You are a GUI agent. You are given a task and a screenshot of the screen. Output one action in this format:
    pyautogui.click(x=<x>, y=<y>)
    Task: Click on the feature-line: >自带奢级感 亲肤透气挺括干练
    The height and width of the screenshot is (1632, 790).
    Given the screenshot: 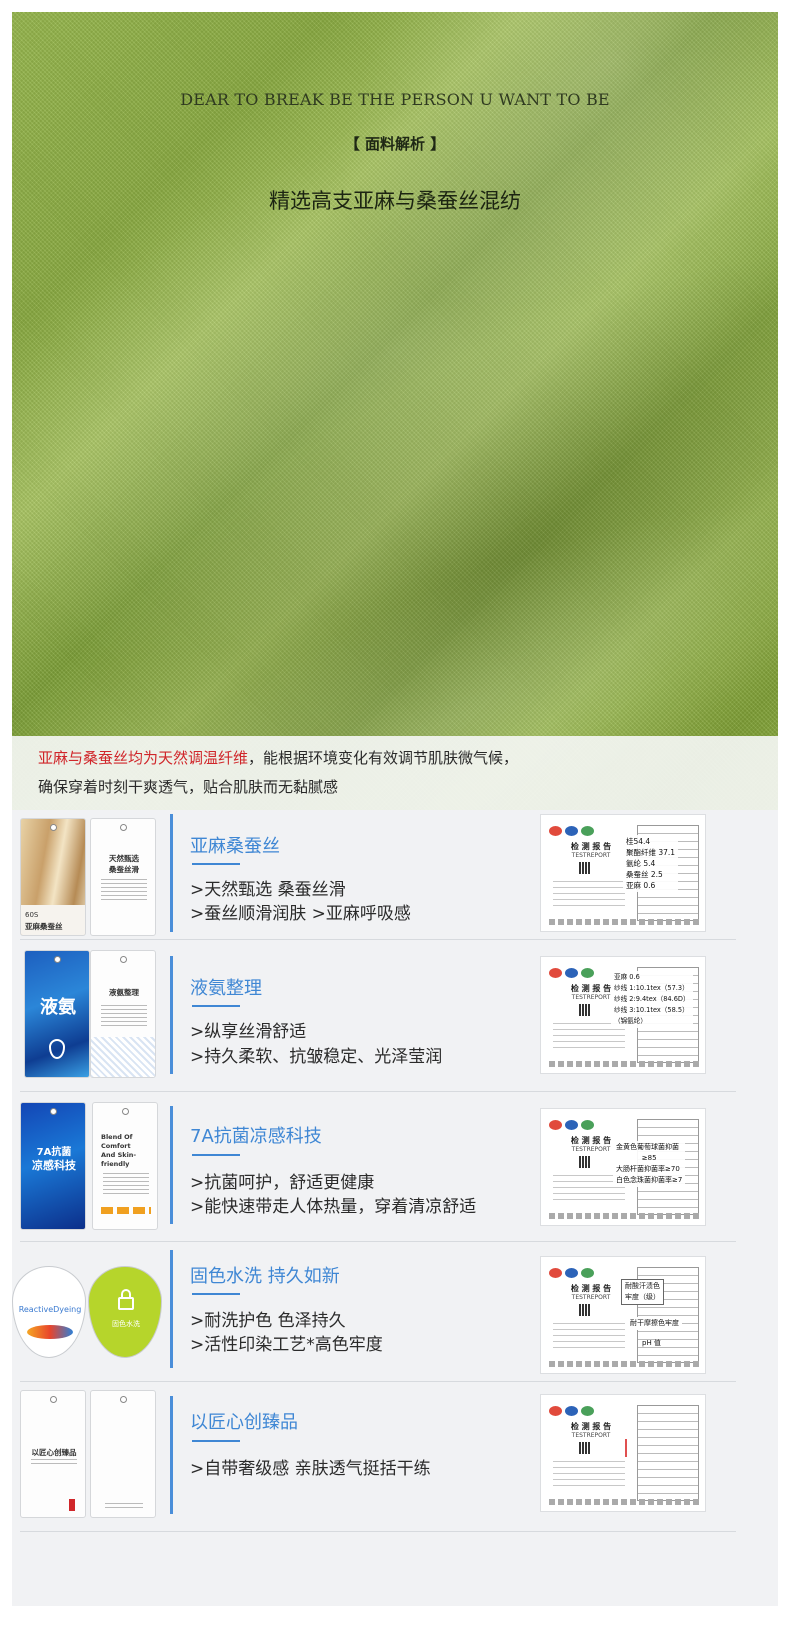 What is the action you would take?
    pyautogui.click(x=310, y=1469)
    